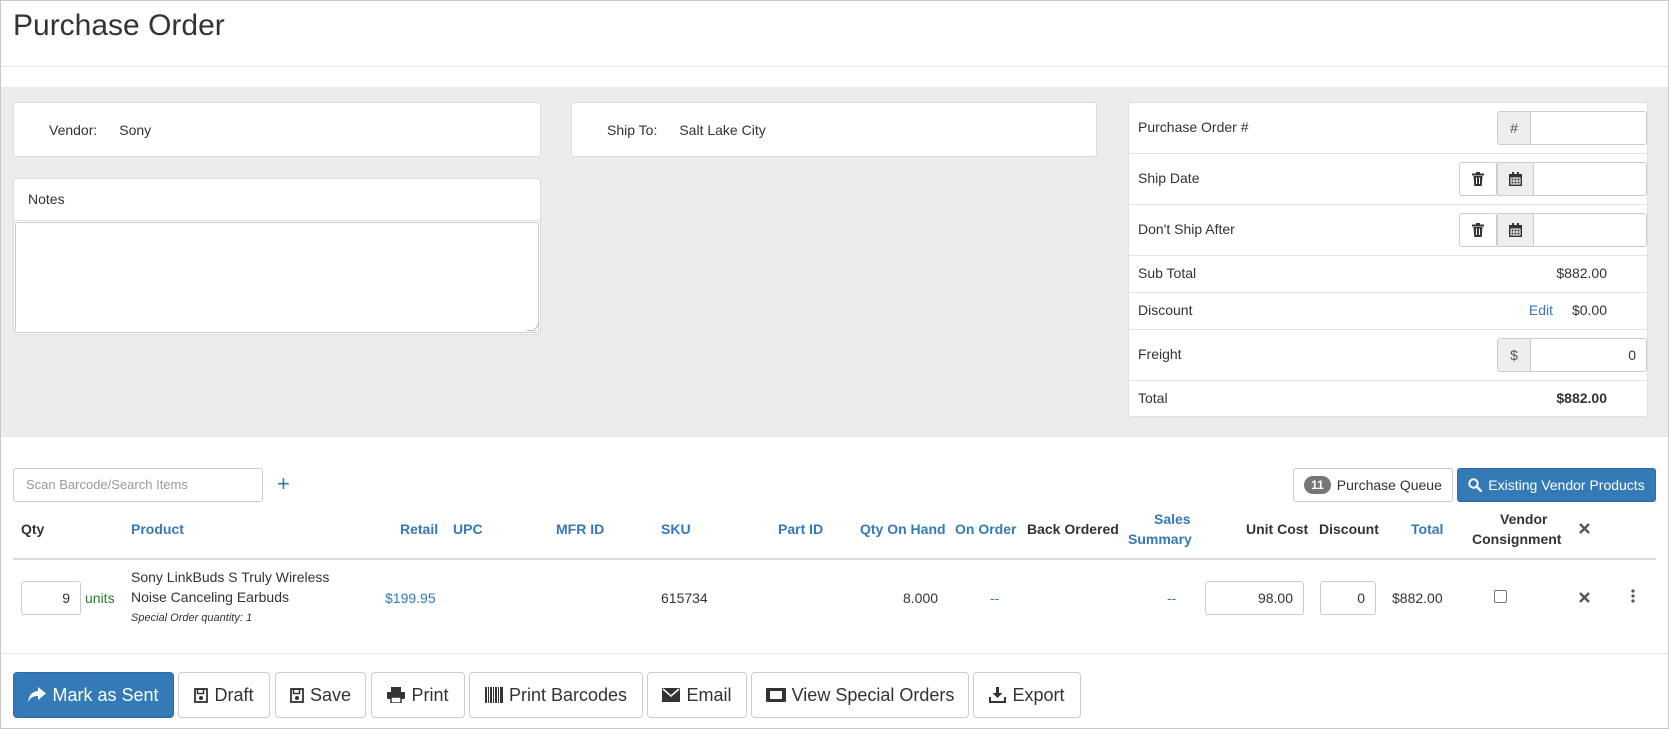 The width and height of the screenshot is (1669, 729). I want to click on col-unit-cost: Unit Cost, so click(1277, 529).